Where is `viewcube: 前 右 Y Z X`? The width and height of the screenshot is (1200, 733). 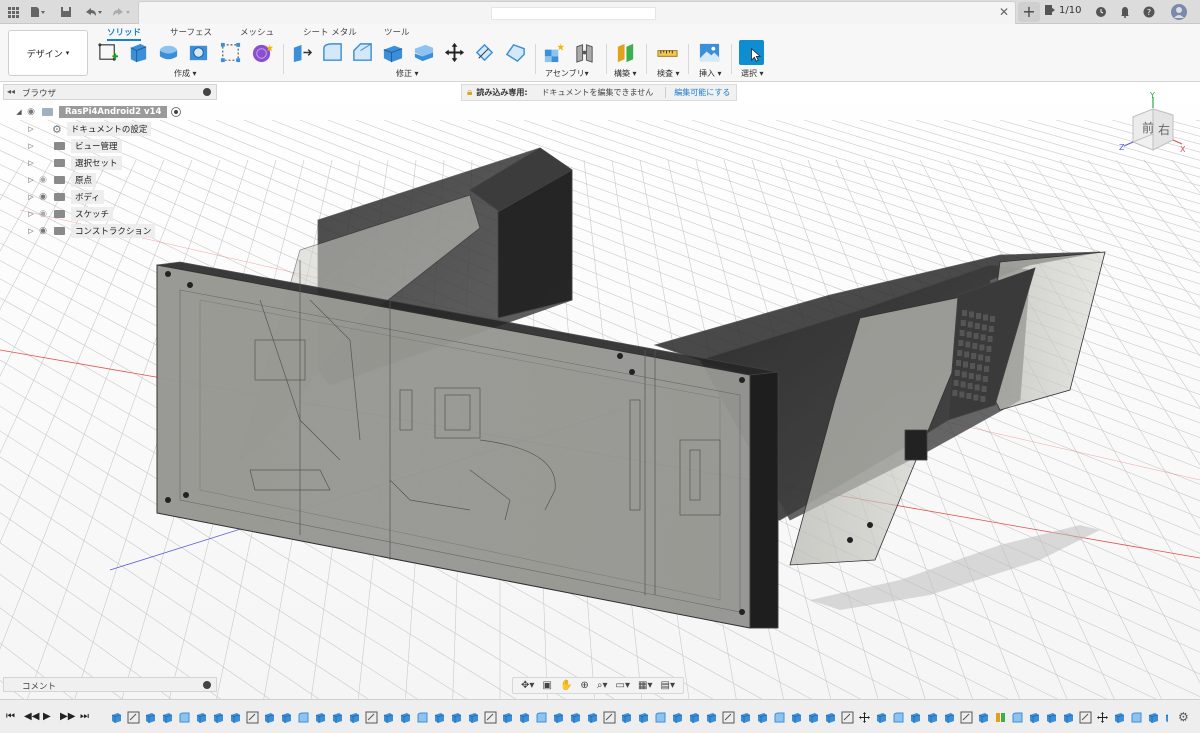
viewcube: 前 右 Y Z X is located at coordinates (1153, 128).